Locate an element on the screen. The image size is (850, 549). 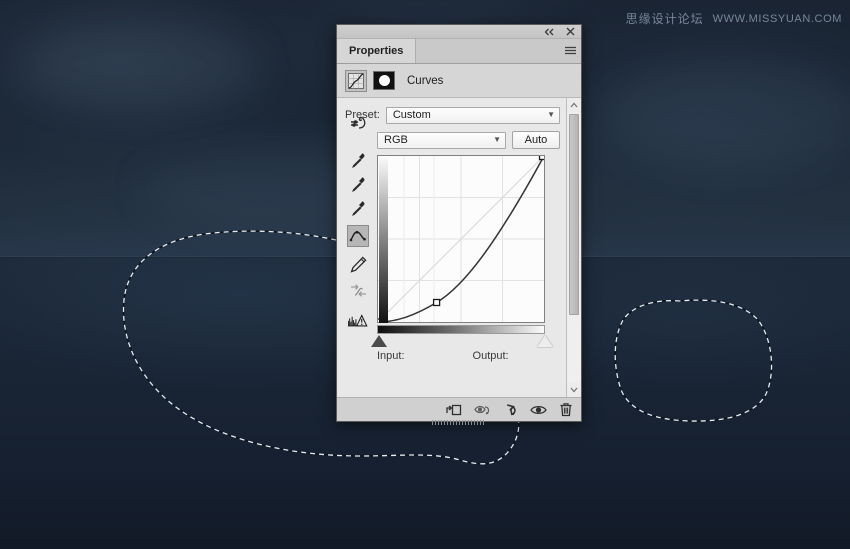
channel-row: RGB ▼ Auto is located at coordinates (451, 140).